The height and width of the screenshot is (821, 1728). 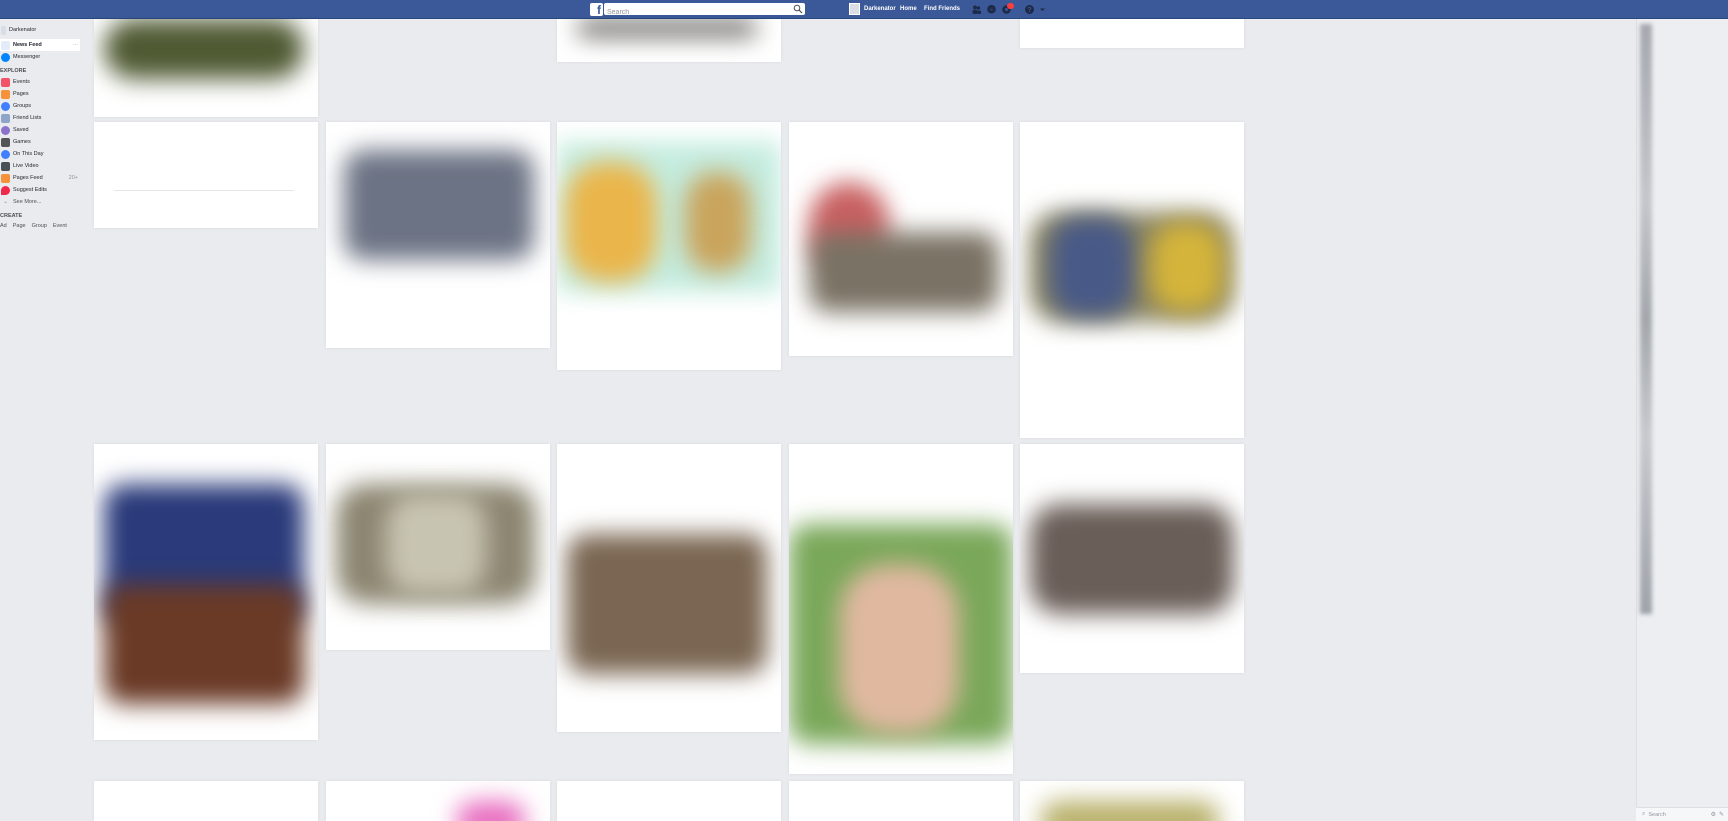 What do you see at coordinates (5, 166) in the screenshot?
I see `live-video-icon` at bounding box center [5, 166].